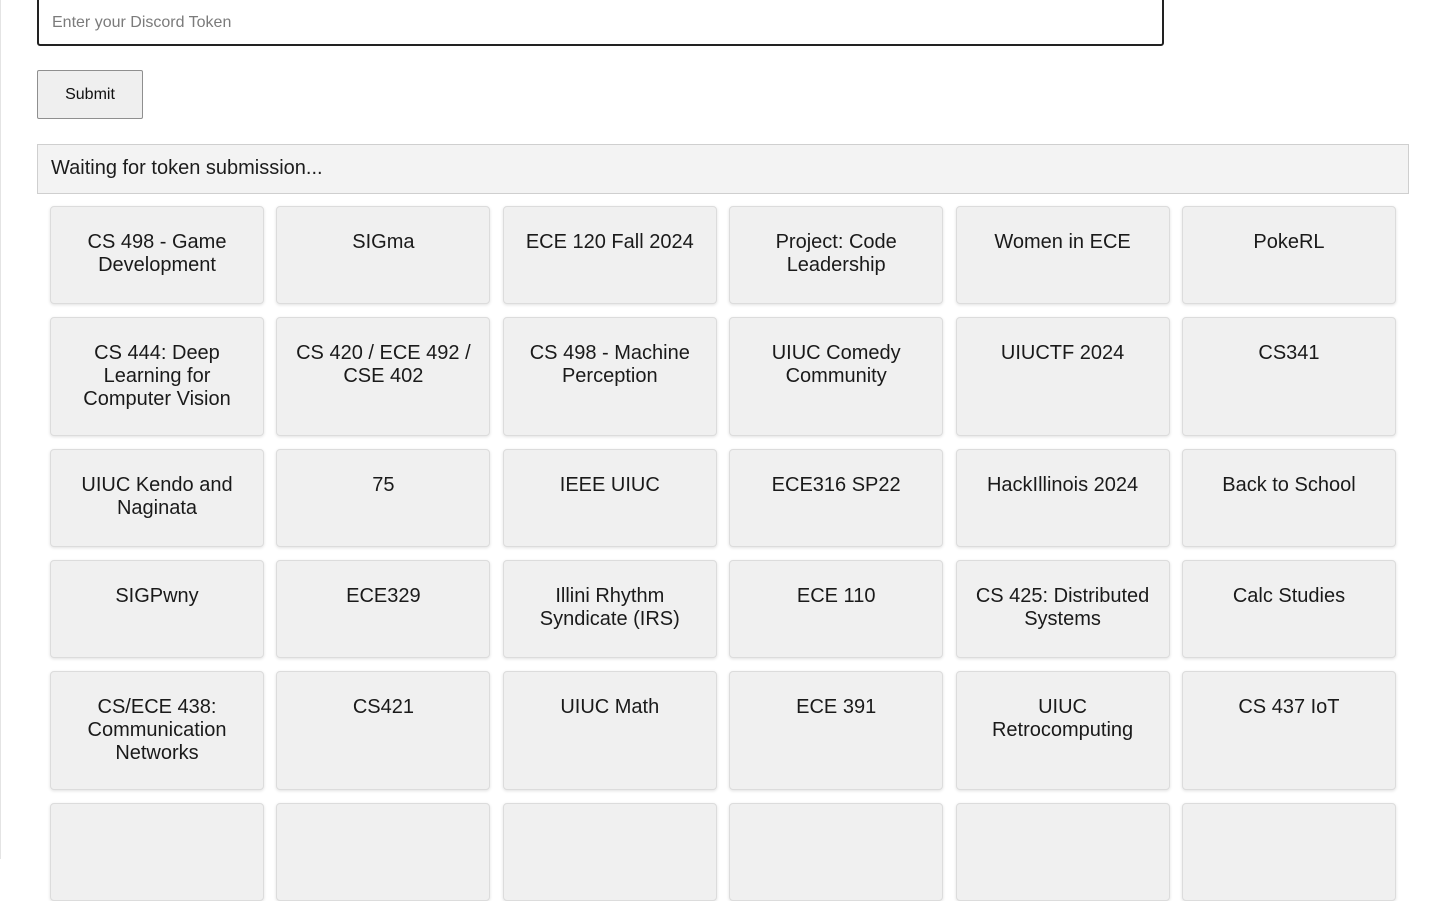  I want to click on server-card: CS341, so click(1289, 376).